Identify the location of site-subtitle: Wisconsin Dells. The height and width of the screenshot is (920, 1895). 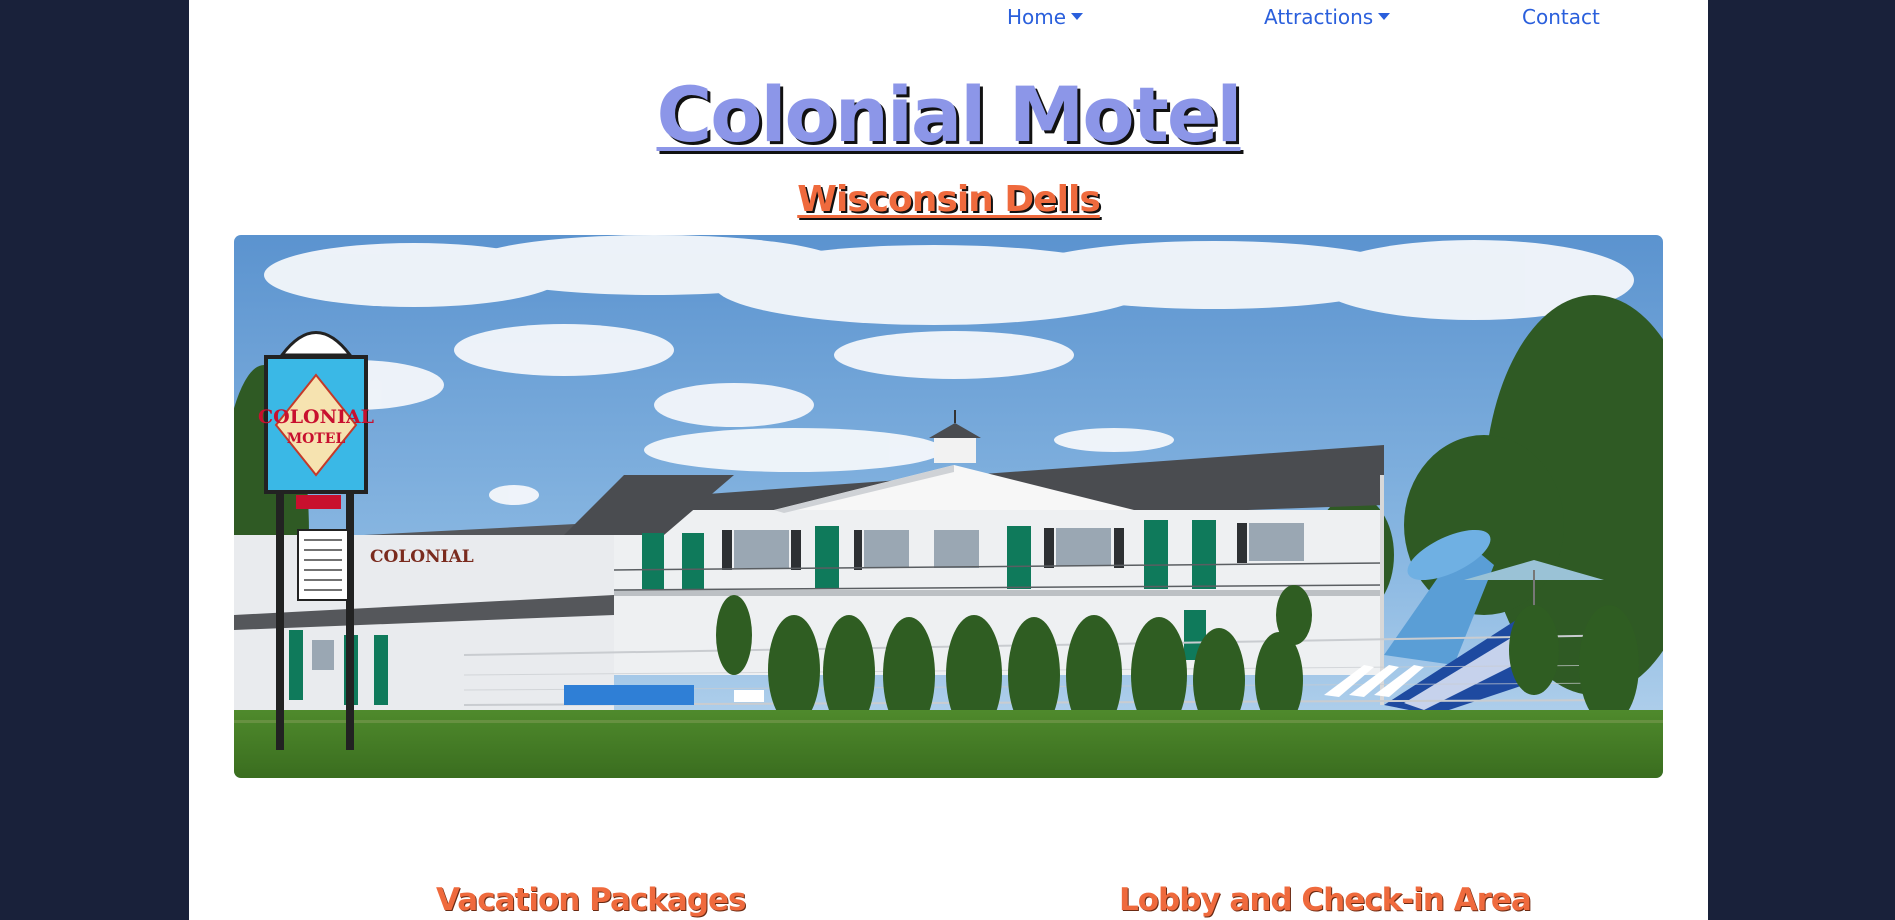
(948, 200).